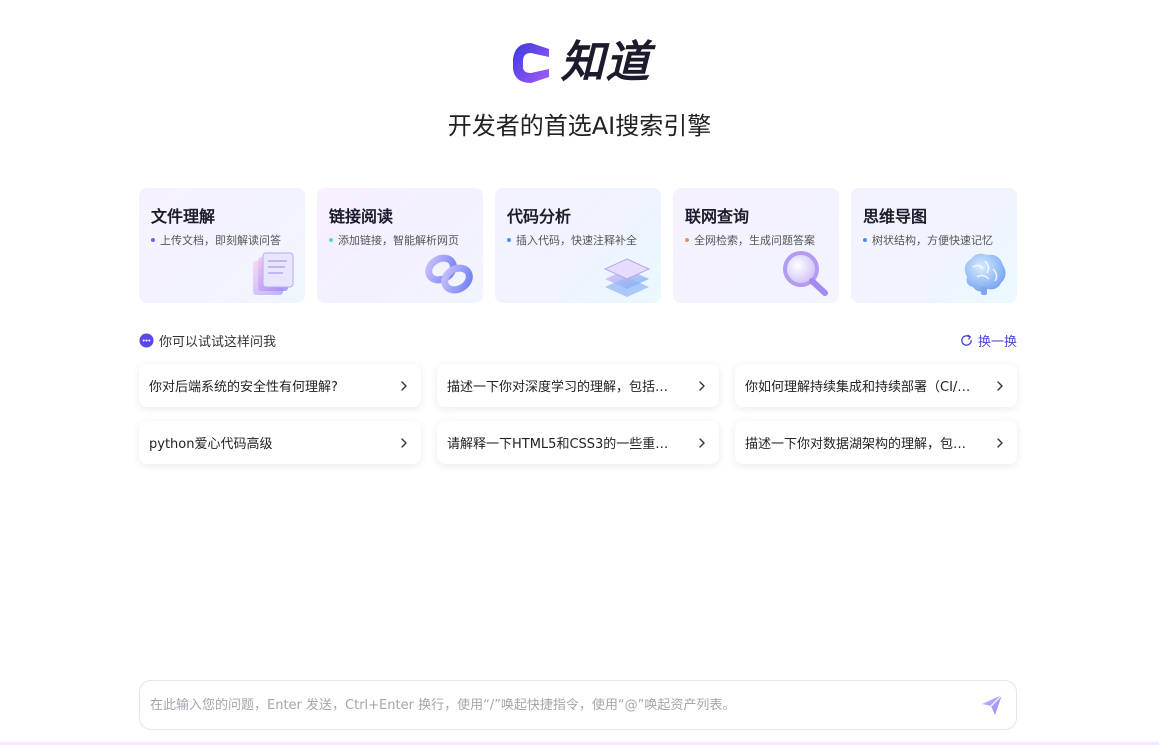  I want to click on chat-bubble-icon, so click(146, 340).